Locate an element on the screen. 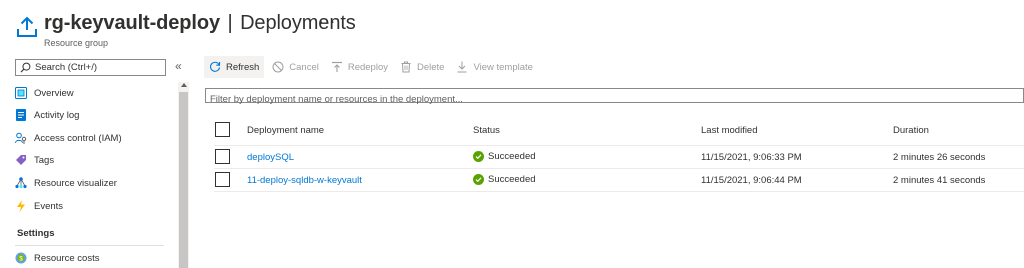  search-input is located at coordinates (95, 67).